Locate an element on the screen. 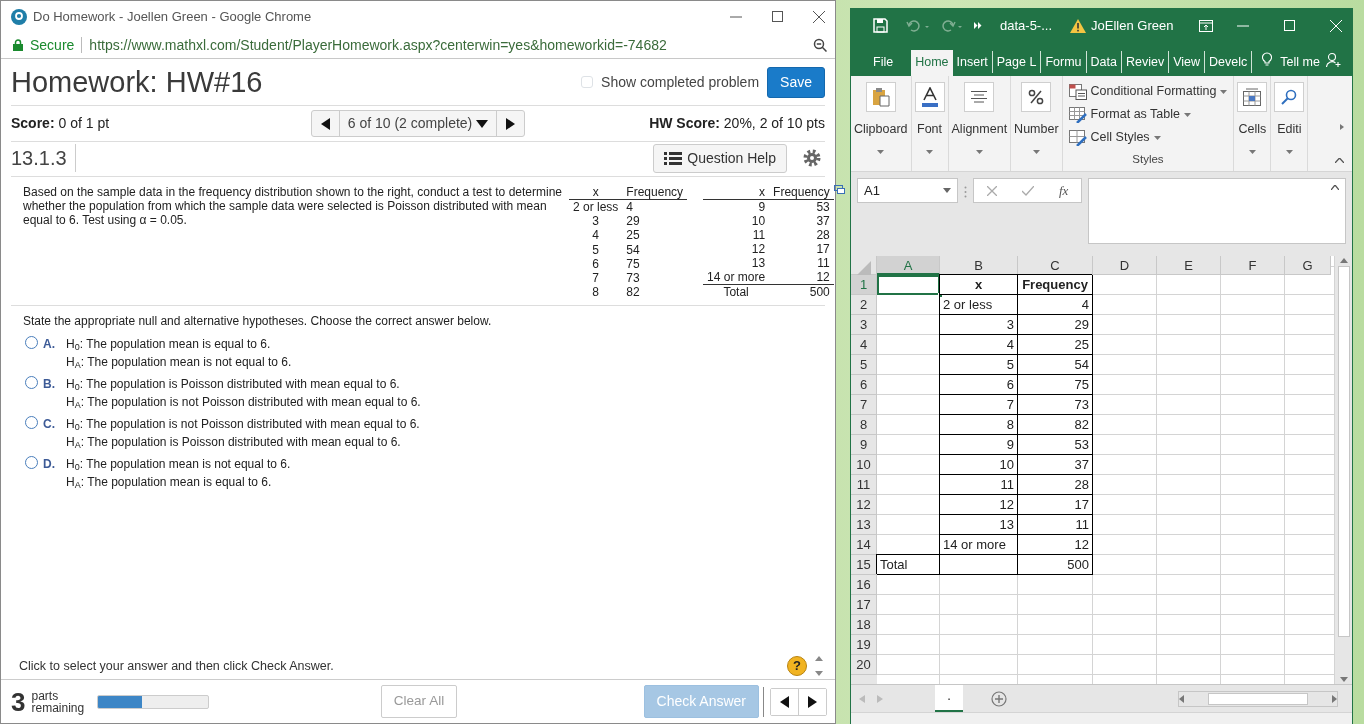  table-cell is located at coordinates (979, 565).